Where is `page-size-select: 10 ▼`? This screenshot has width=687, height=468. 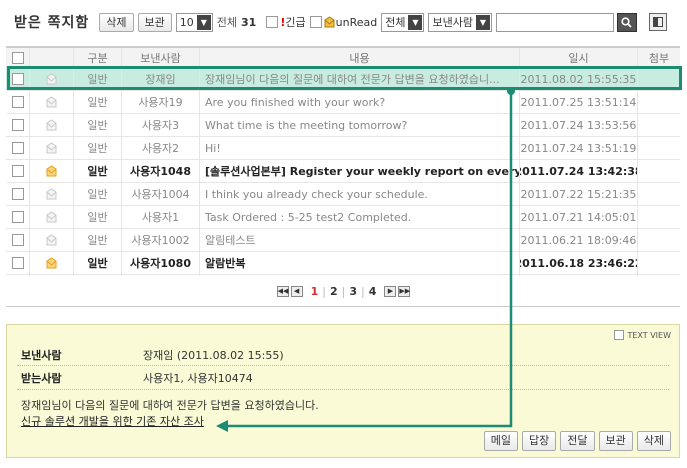
page-size-select: 10 ▼ is located at coordinates (194, 22).